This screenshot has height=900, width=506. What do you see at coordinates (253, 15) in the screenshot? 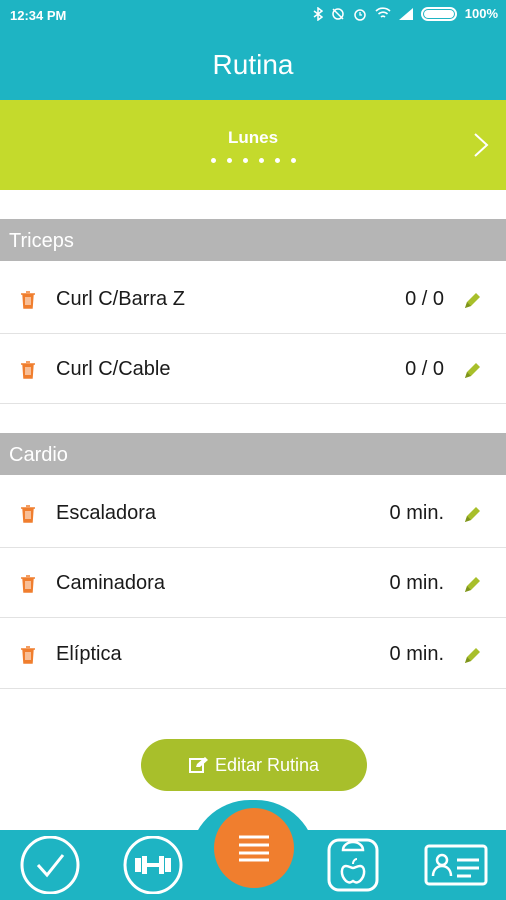
I see `status-bar: 12:34 PM 100%` at bounding box center [253, 15].